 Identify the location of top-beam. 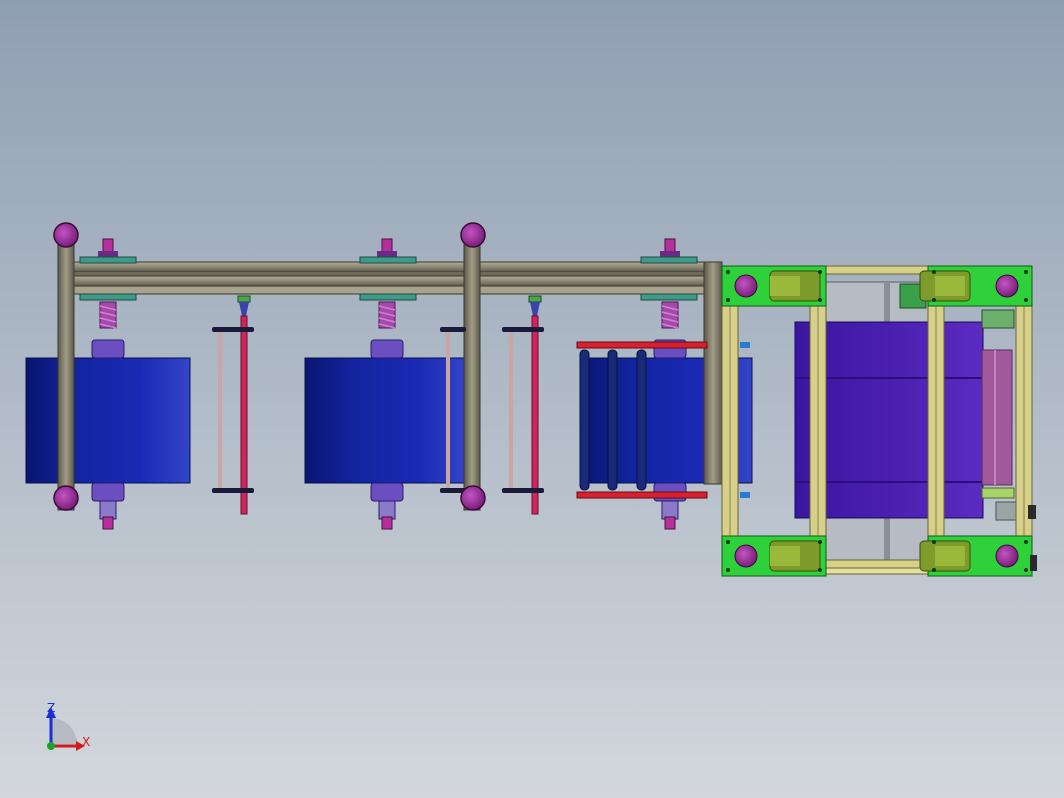
(392, 278).